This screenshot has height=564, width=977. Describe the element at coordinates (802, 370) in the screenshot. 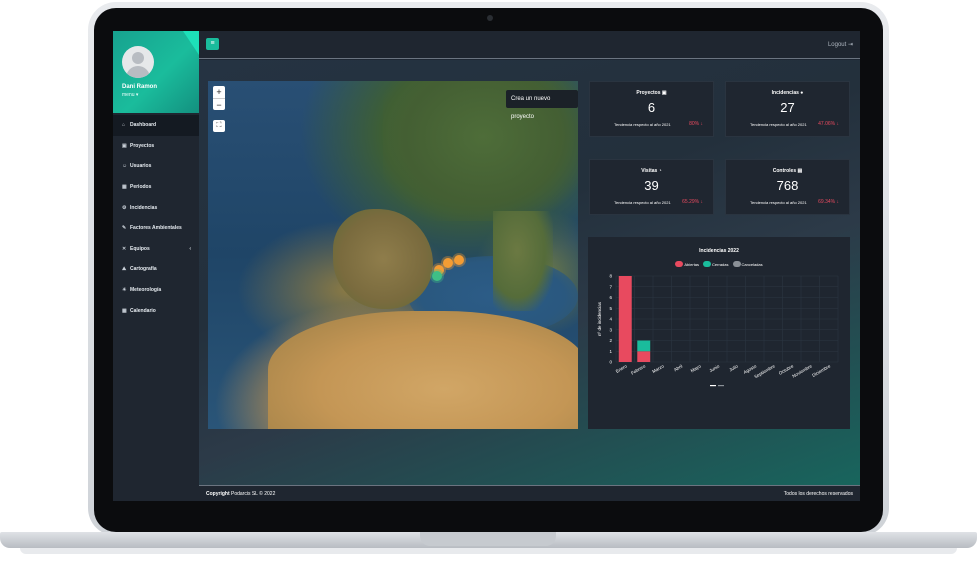

I see `x-tick-label: Noviembre` at that location.